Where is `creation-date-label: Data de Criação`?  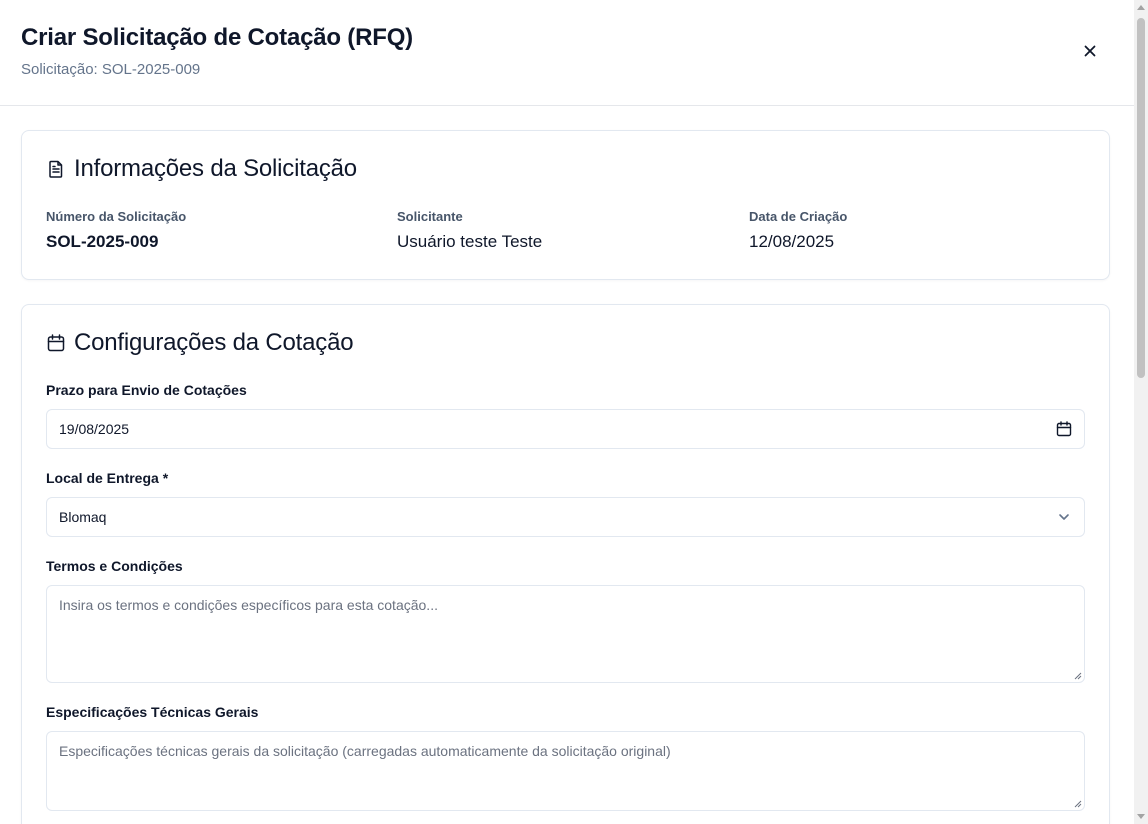 creation-date-label: Data de Criação is located at coordinates (798, 216).